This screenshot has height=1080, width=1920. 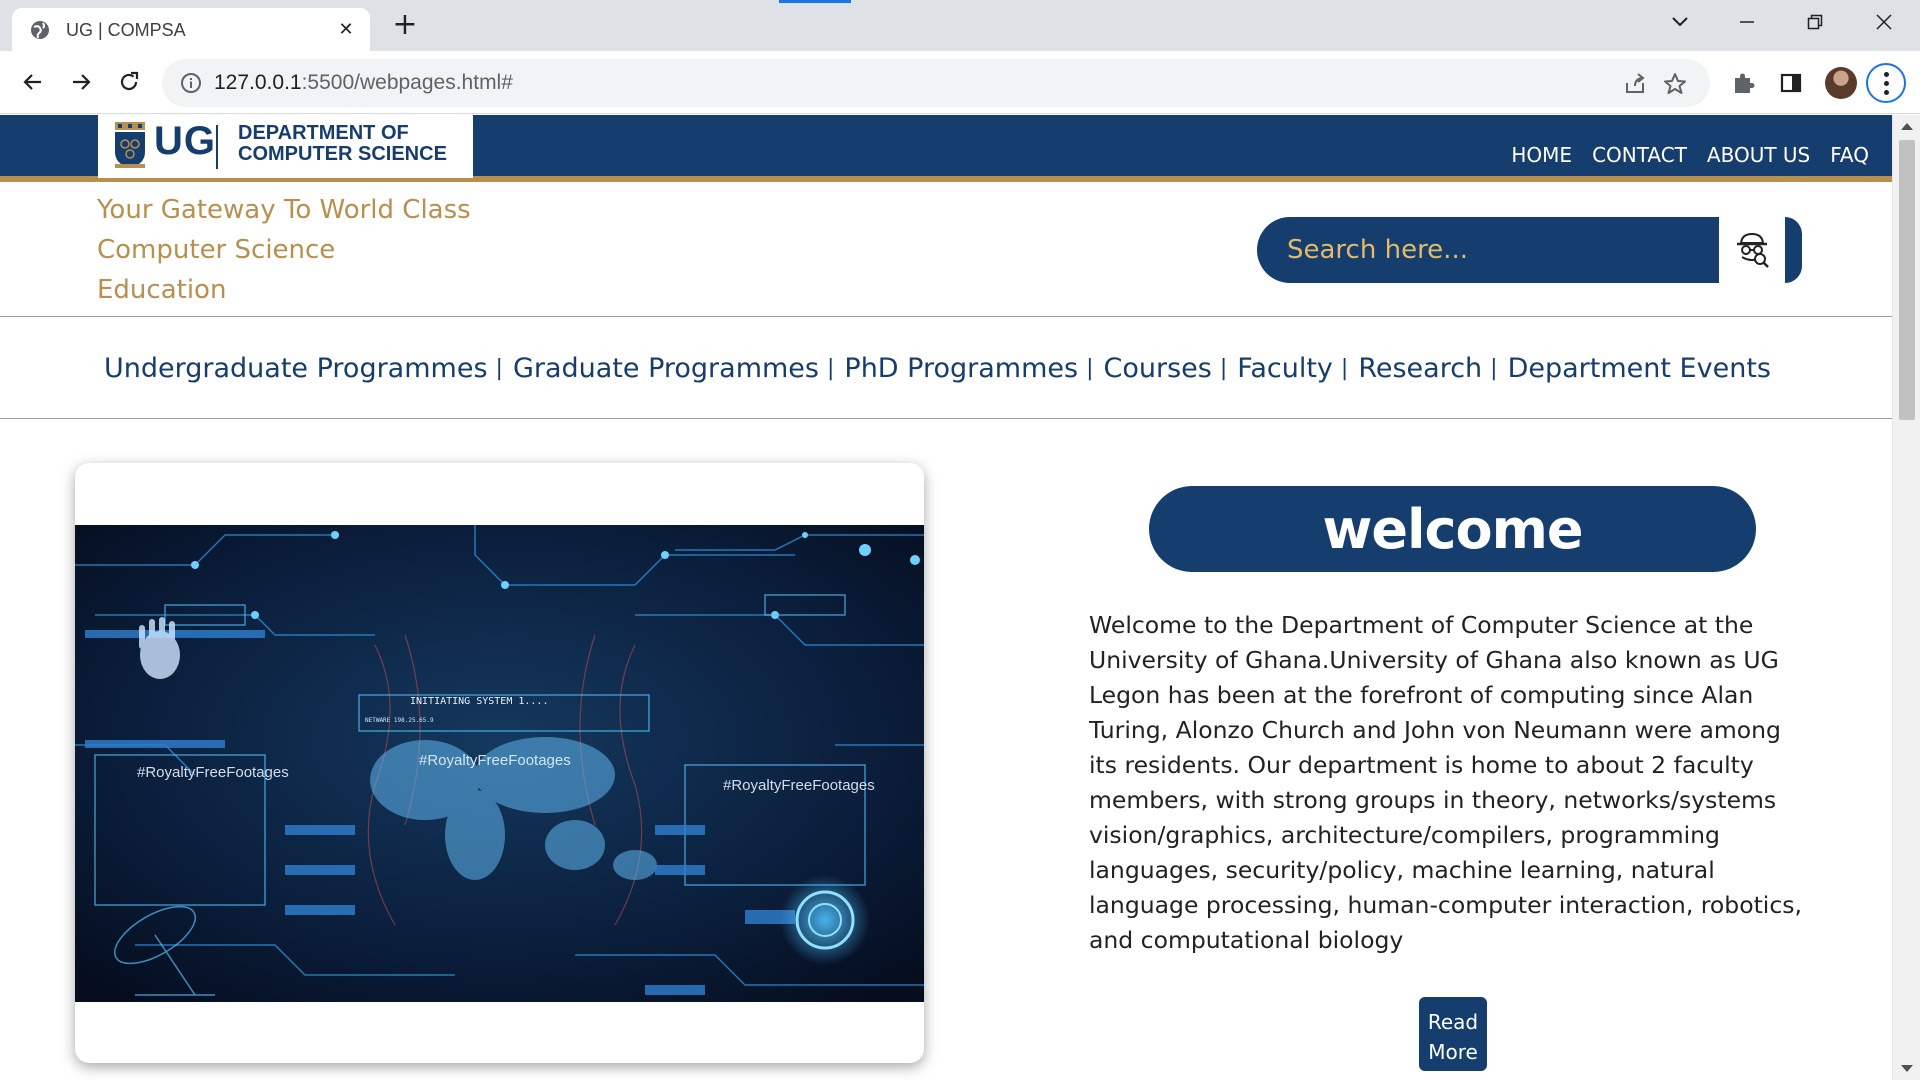 What do you see at coordinates (1675, 84) in the screenshot?
I see `bookmark-star-icon` at bounding box center [1675, 84].